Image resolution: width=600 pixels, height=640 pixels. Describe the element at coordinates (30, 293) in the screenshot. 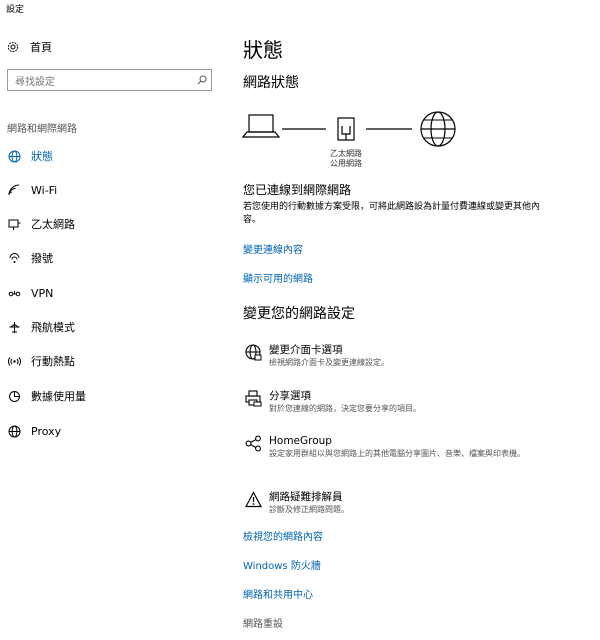

I see `sidebar-item-vpn: VPN` at that location.